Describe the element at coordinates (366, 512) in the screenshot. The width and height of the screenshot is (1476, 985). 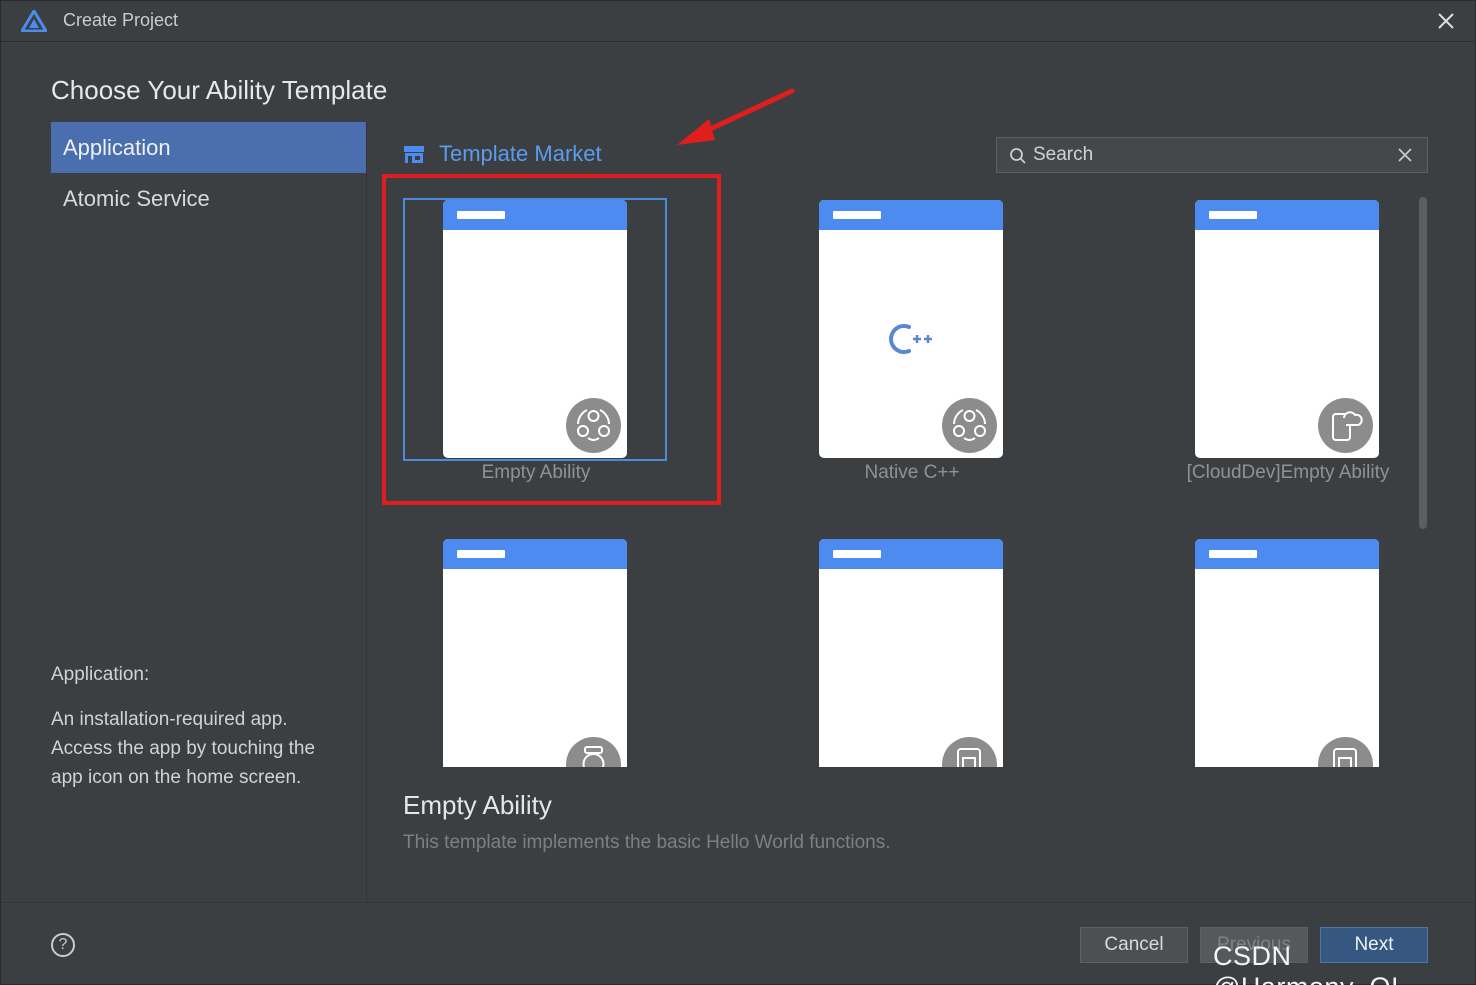
I see `sidebar-divider` at that location.